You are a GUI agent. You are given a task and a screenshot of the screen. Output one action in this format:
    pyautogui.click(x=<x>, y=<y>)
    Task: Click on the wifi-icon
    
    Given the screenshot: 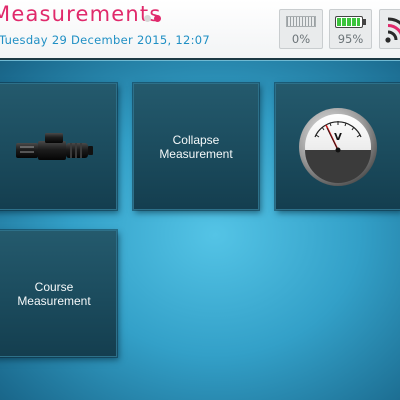 What is the action you would take?
    pyautogui.click(x=392, y=30)
    